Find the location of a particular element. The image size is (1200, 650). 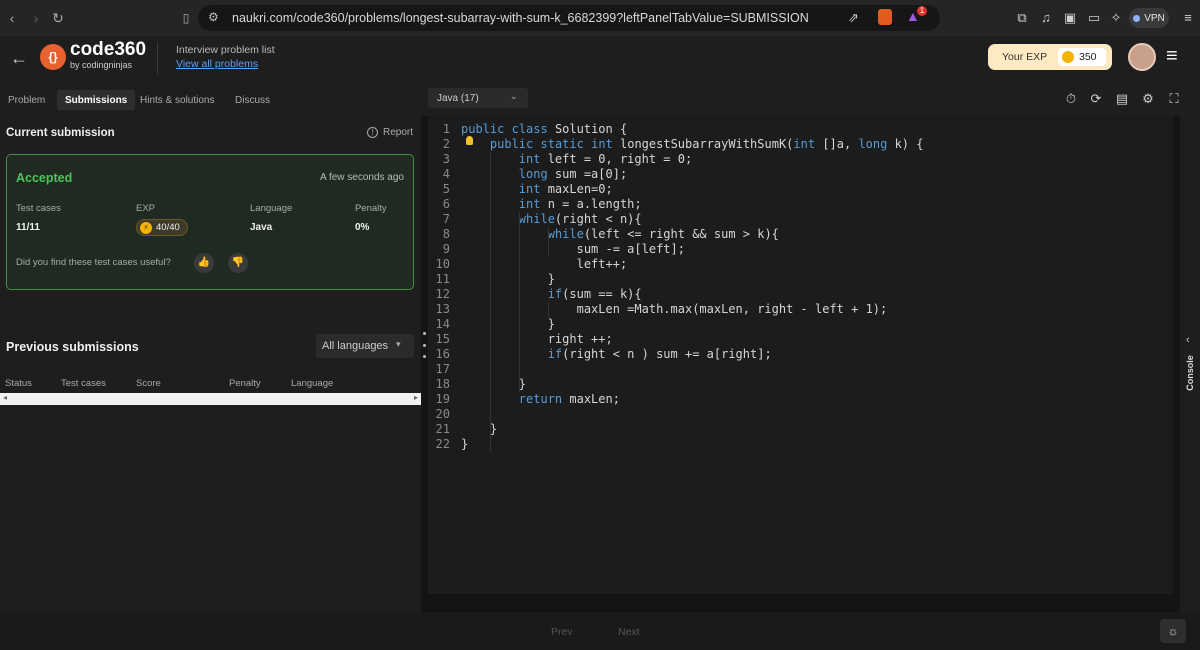

reset-code-icon: ⟳ is located at coordinates (1096, 99).